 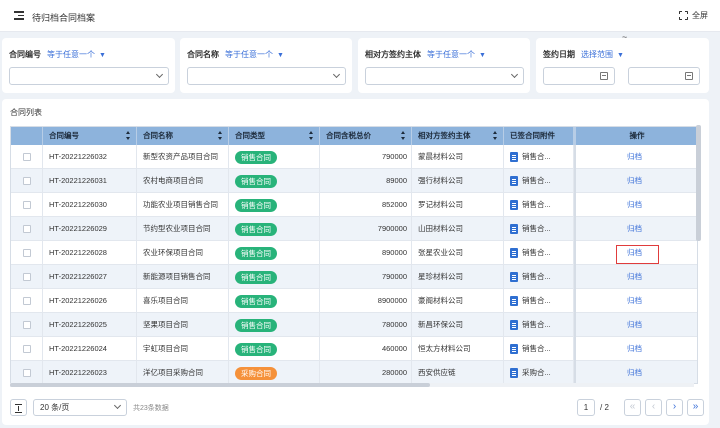 I want to click on column-settings-icon, so click(x=18, y=407).